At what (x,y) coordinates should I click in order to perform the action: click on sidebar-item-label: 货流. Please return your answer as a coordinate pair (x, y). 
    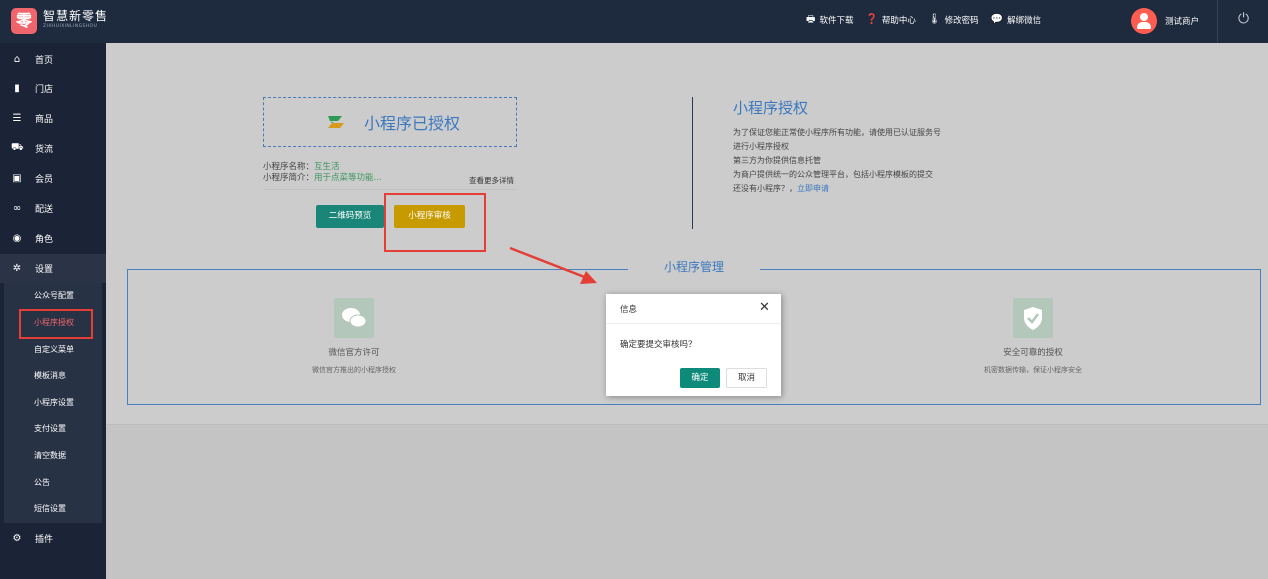
    Looking at the image, I should click on (44, 150).